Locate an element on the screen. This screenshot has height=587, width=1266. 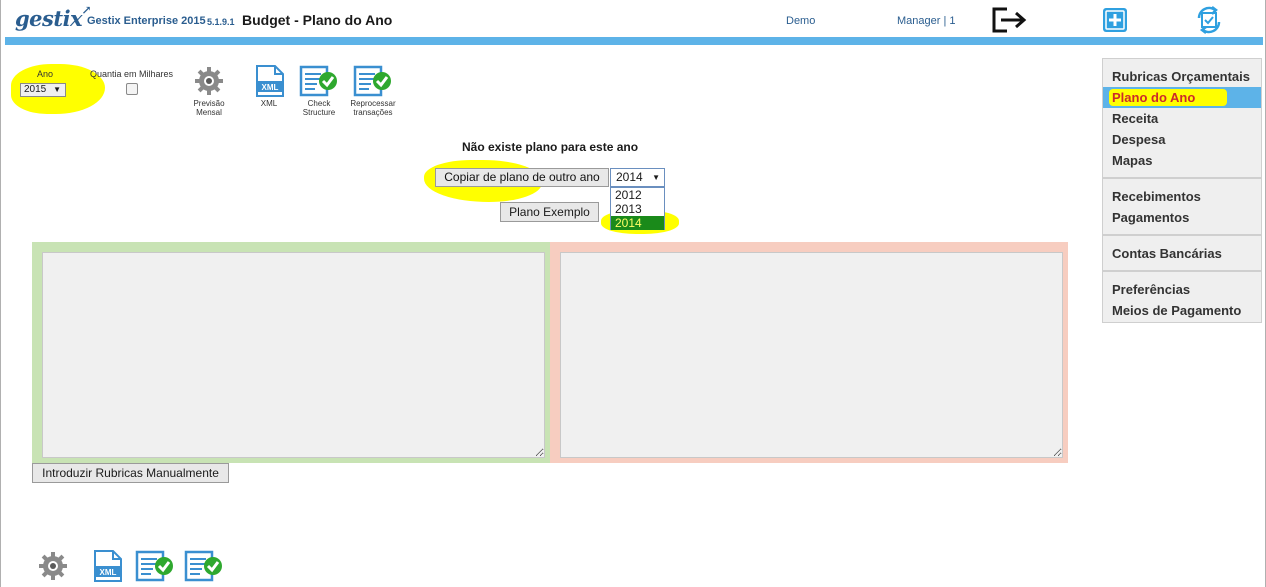
menu-group-settings: Preferências Meios de Pagamento is located at coordinates (1182, 299).